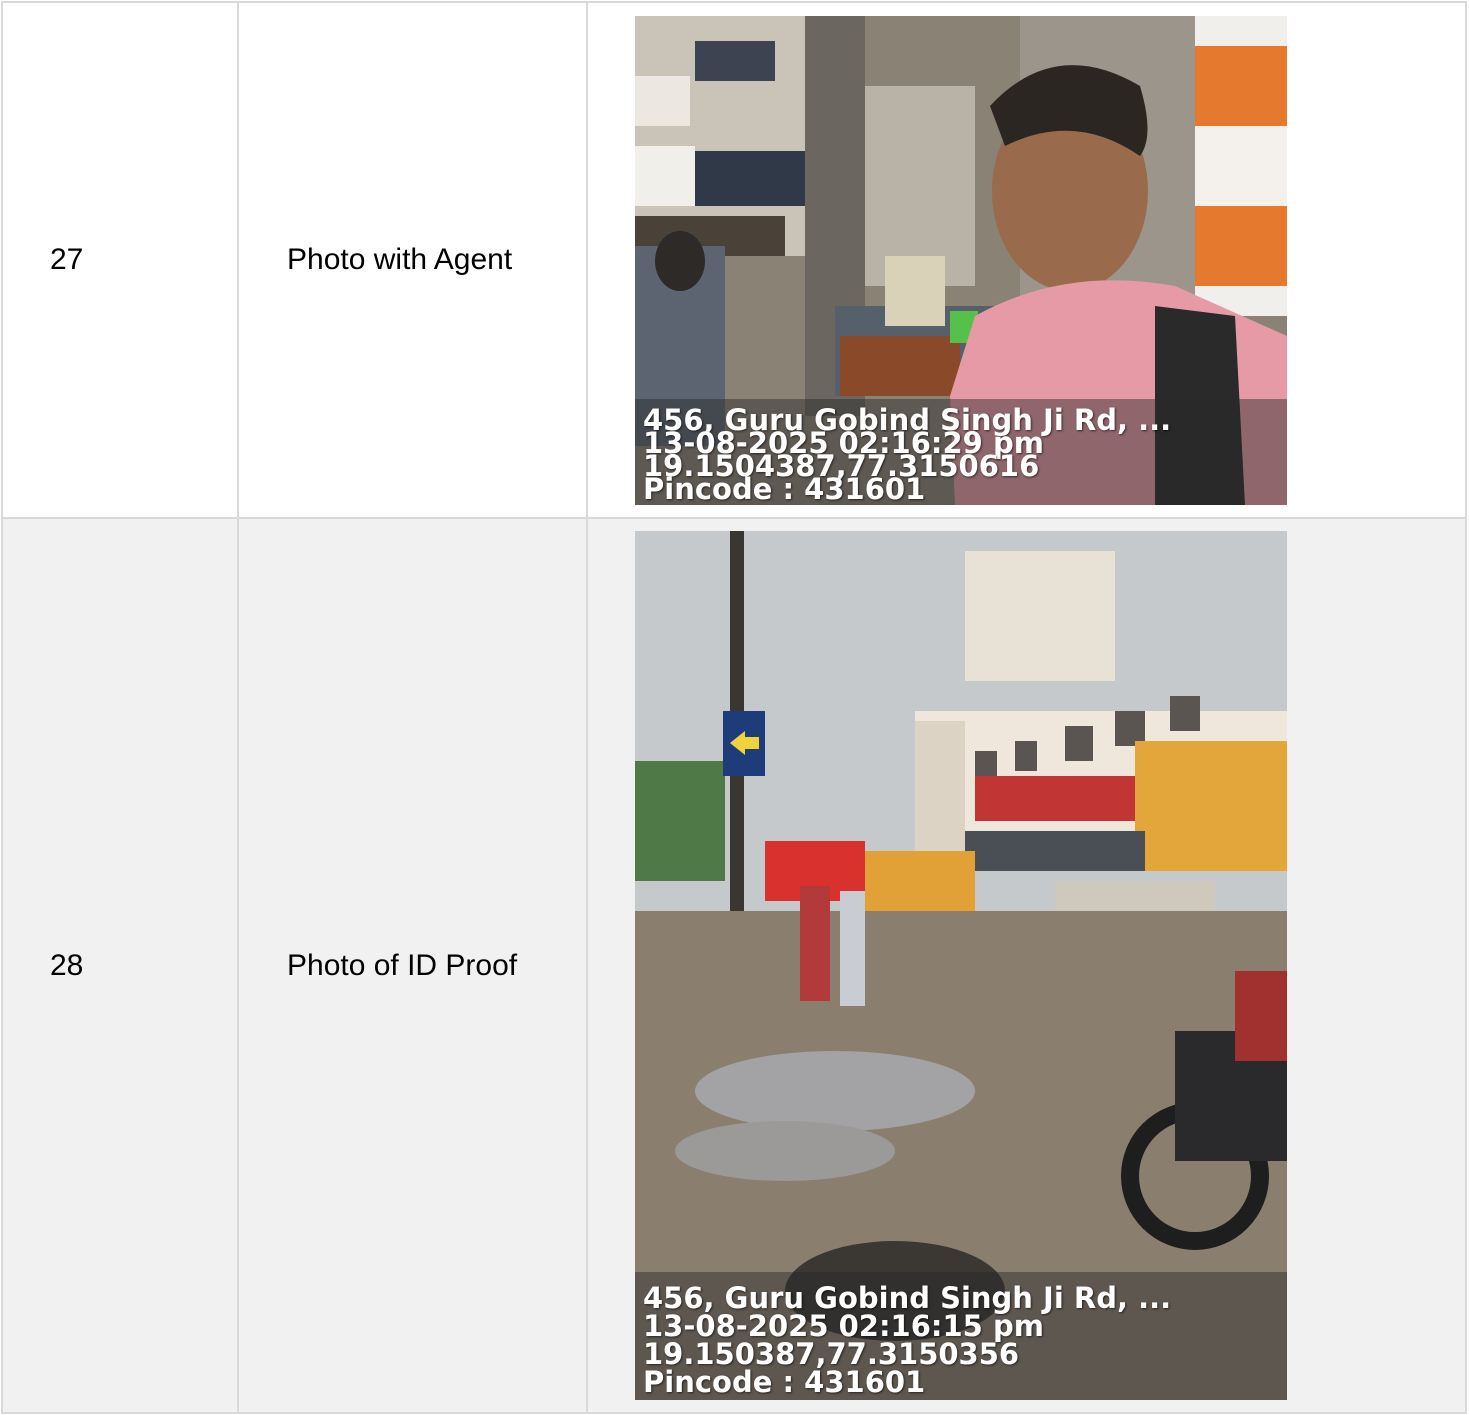 Image resolution: width=1469 pixels, height=1415 pixels. Describe the element at coordinates (843, 1326) in the screenshot. I see `stamp-datetime: 13-08-2025 02:16:15 pm` at that location.